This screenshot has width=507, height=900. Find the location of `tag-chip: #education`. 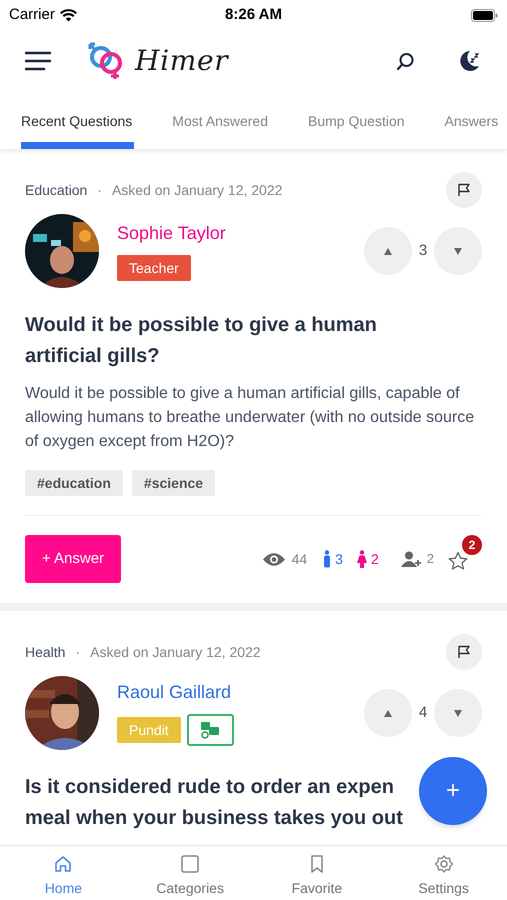

tag-chip: #education is located at coordinates (74, 483).